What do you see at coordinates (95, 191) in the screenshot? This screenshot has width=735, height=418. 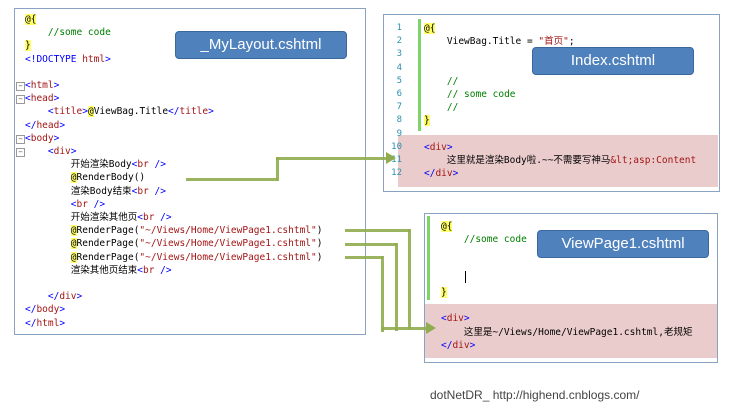 I see `code-line: 渲染Body结束<br />` at bounding box center [95, 191].